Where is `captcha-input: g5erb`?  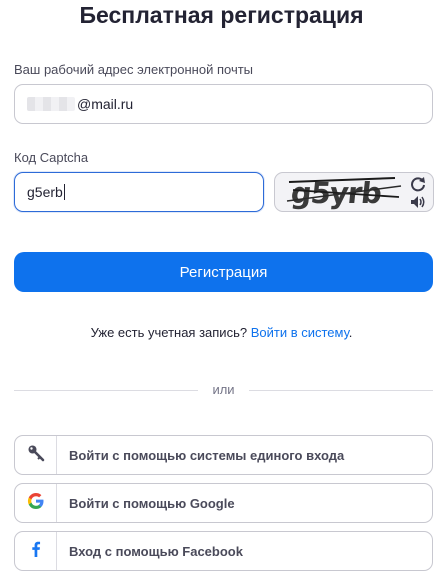 captcha-input: g5erb is located at coordinates (139, 192).